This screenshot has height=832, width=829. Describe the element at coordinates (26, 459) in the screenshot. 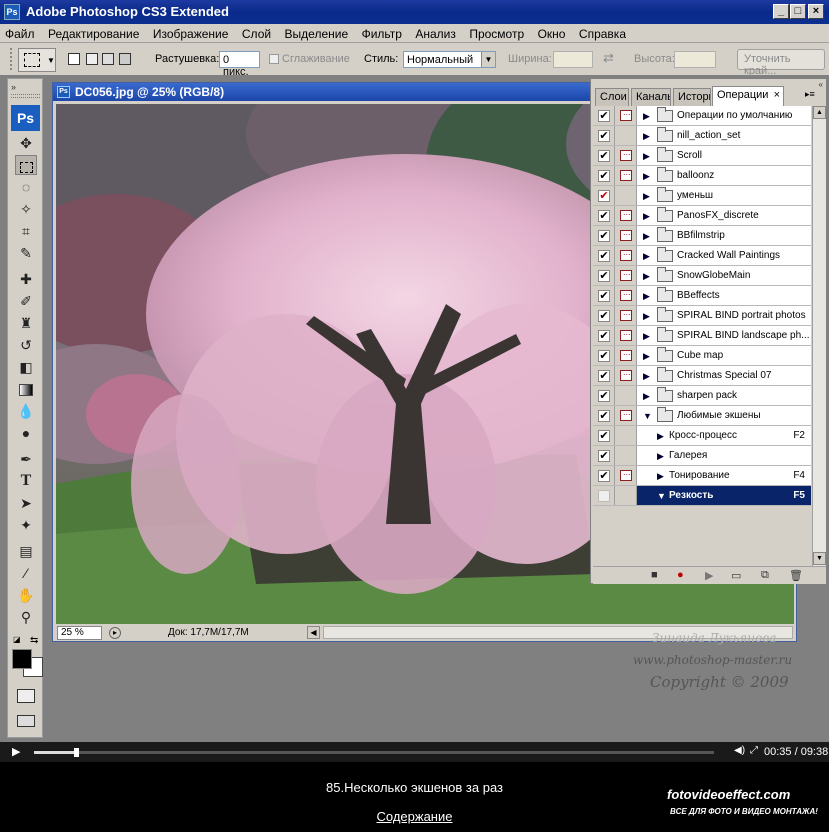

I see `pen-tool-icon: ✒` at that location.